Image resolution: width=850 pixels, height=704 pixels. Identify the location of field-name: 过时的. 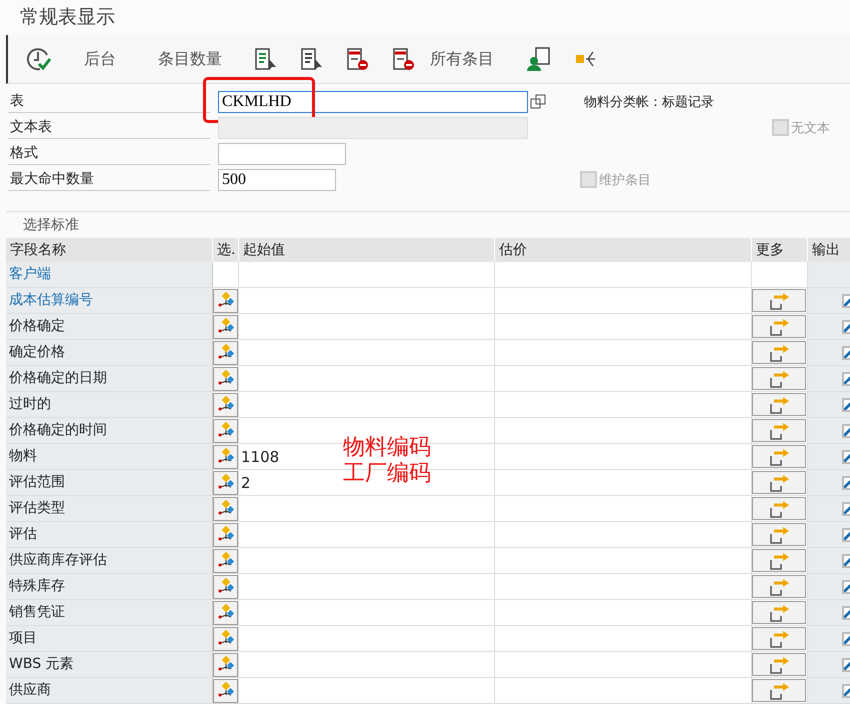
(109, 404).